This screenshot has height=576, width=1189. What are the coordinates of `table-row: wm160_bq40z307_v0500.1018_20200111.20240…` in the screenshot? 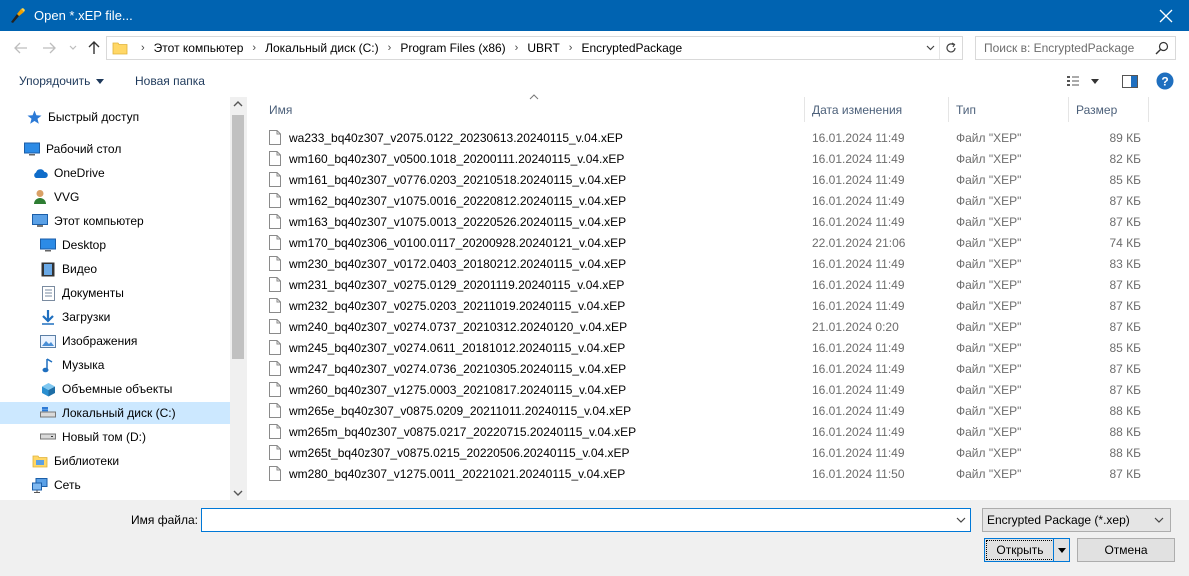 It's located at (719, 158).